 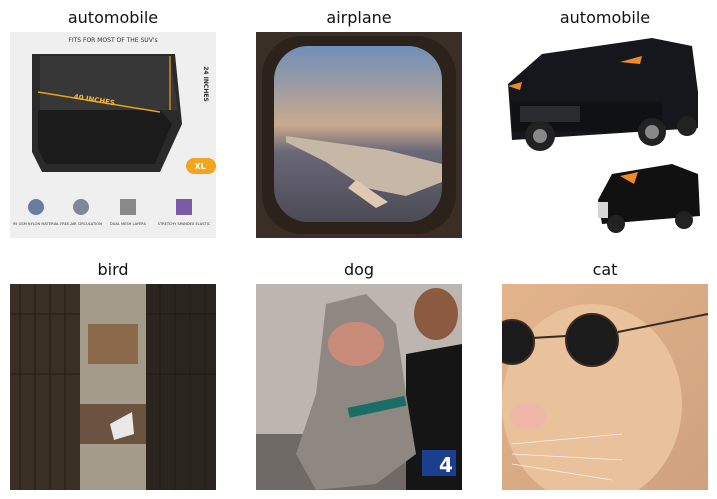 I want to click on header-text: FITS FOR MOST OF THE SUV's, so click(x=112, y=40).